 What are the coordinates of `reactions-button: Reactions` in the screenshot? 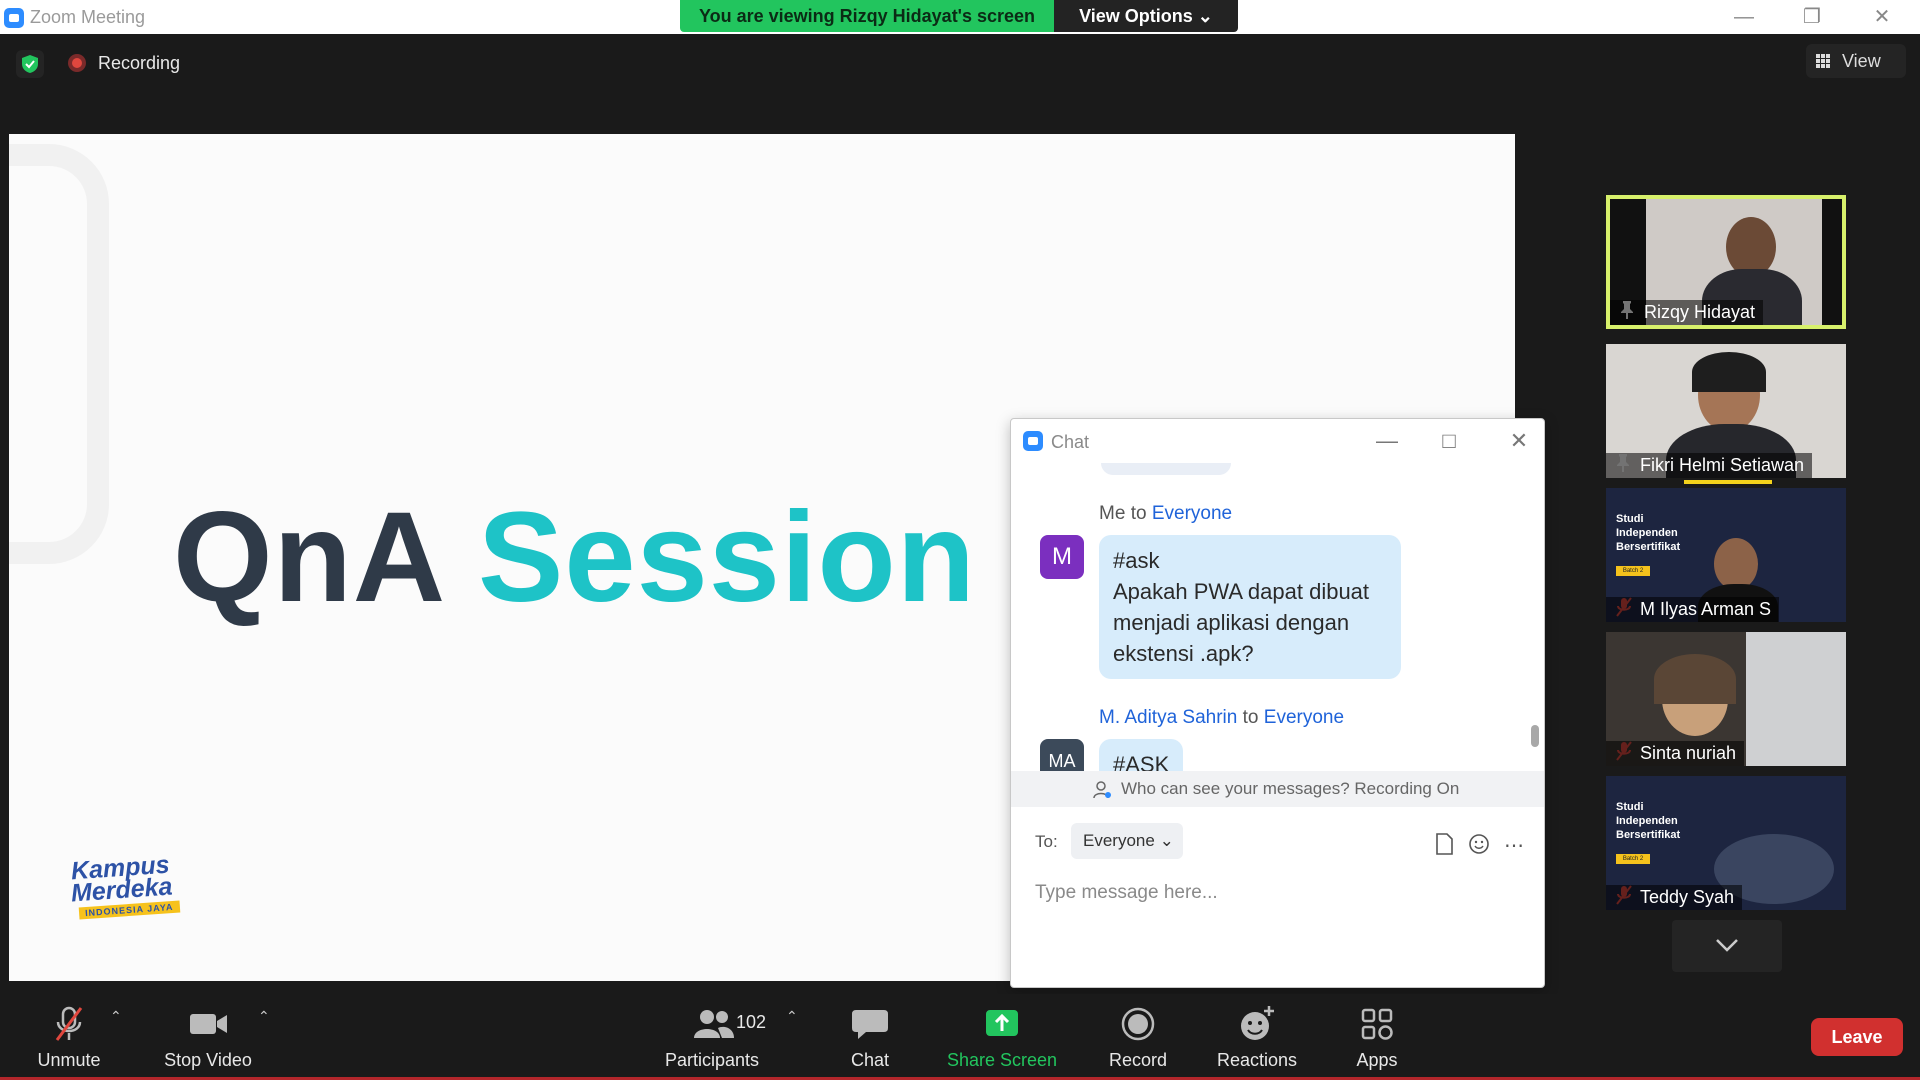 It's located at (1257, 1038).